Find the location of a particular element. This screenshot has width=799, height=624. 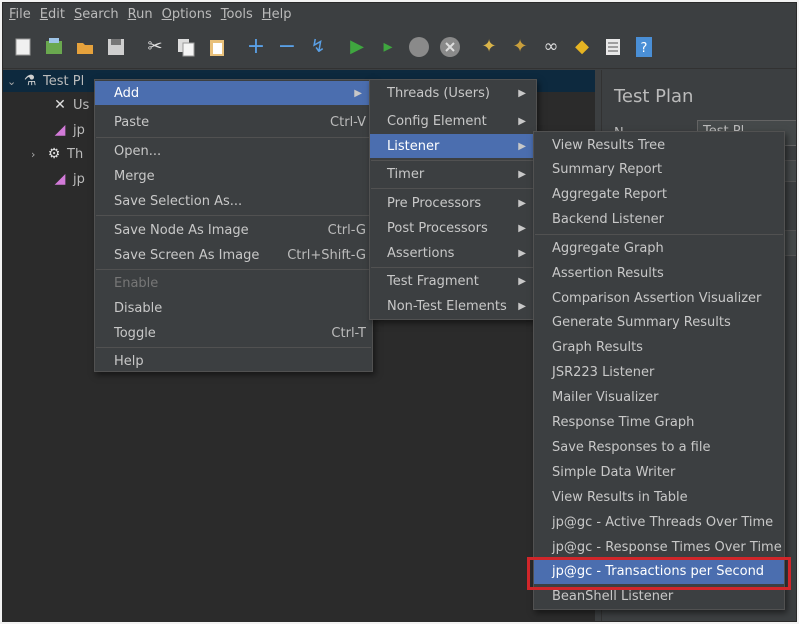

tools-icon: ✕ is located at coordinates (60, 105).